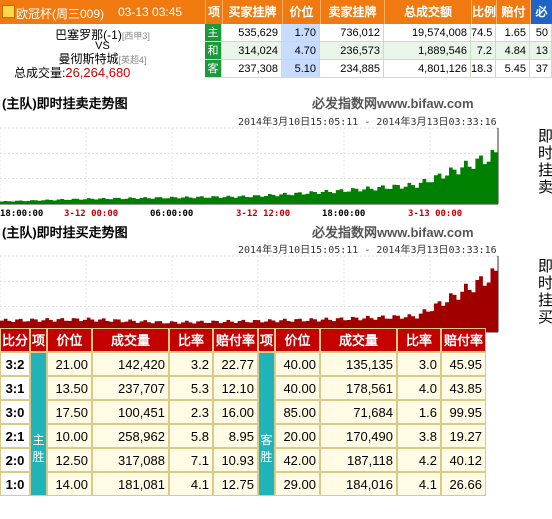 The image size is (552, 519). What do you see at coordinates (191, 412) in the screenshot?
I see `table-cell-h_ratio: 2.3` at bounding box center [191, 412].